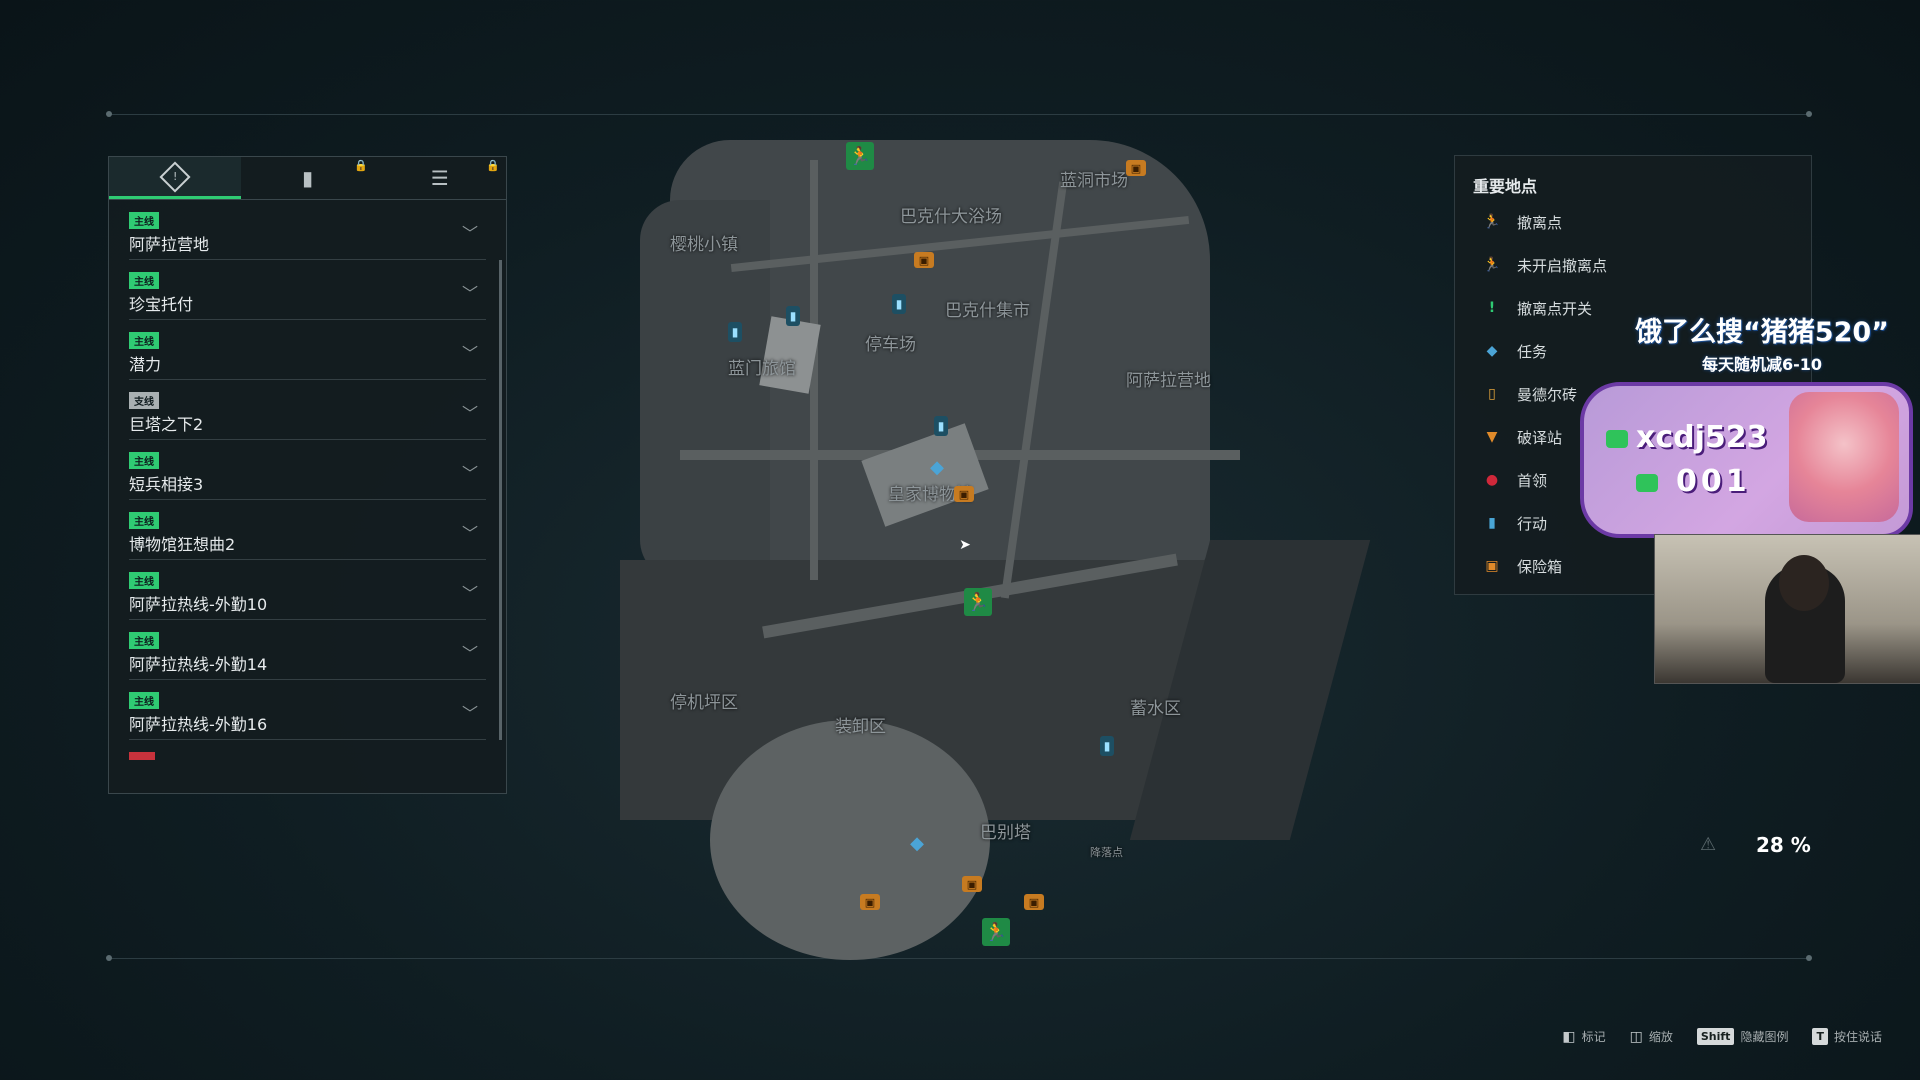  Describe the element at coordinates (307, 470) in the screenshot. I see `quest-item: 主线 短兵相接3 ﹀` at that location.